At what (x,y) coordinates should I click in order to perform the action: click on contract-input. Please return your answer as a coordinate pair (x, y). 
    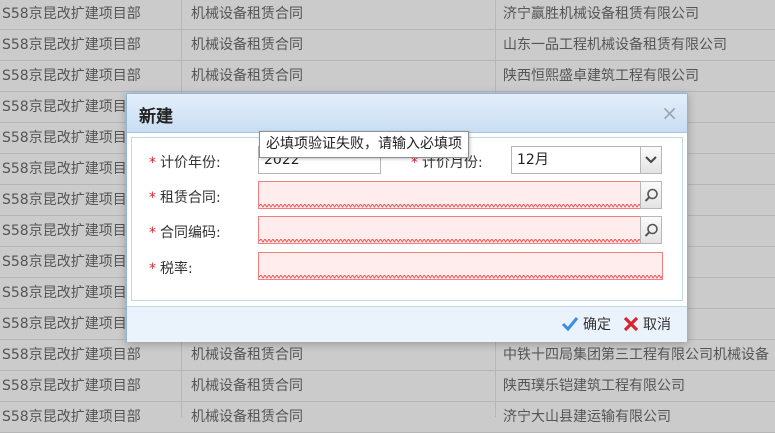
    Looking at the image, I should click on (449, 195).